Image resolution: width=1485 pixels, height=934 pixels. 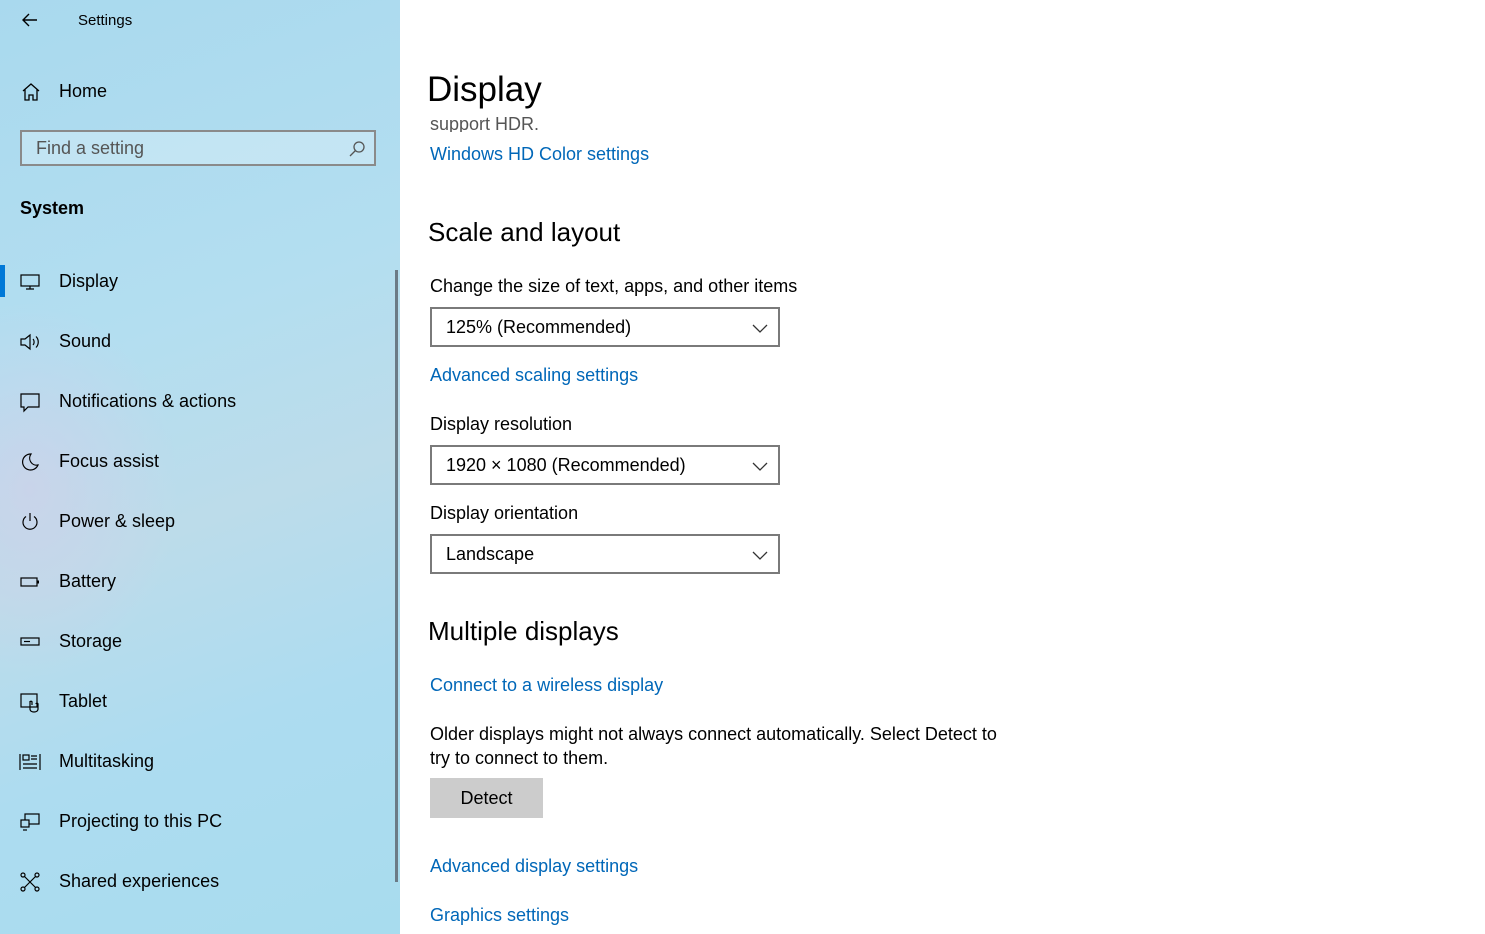 What do you see at coordinates (546, 685) in the screenshot?
I see `connect-wireless-display-link: Connect to a wireless display` at bounding box center [546, 685].